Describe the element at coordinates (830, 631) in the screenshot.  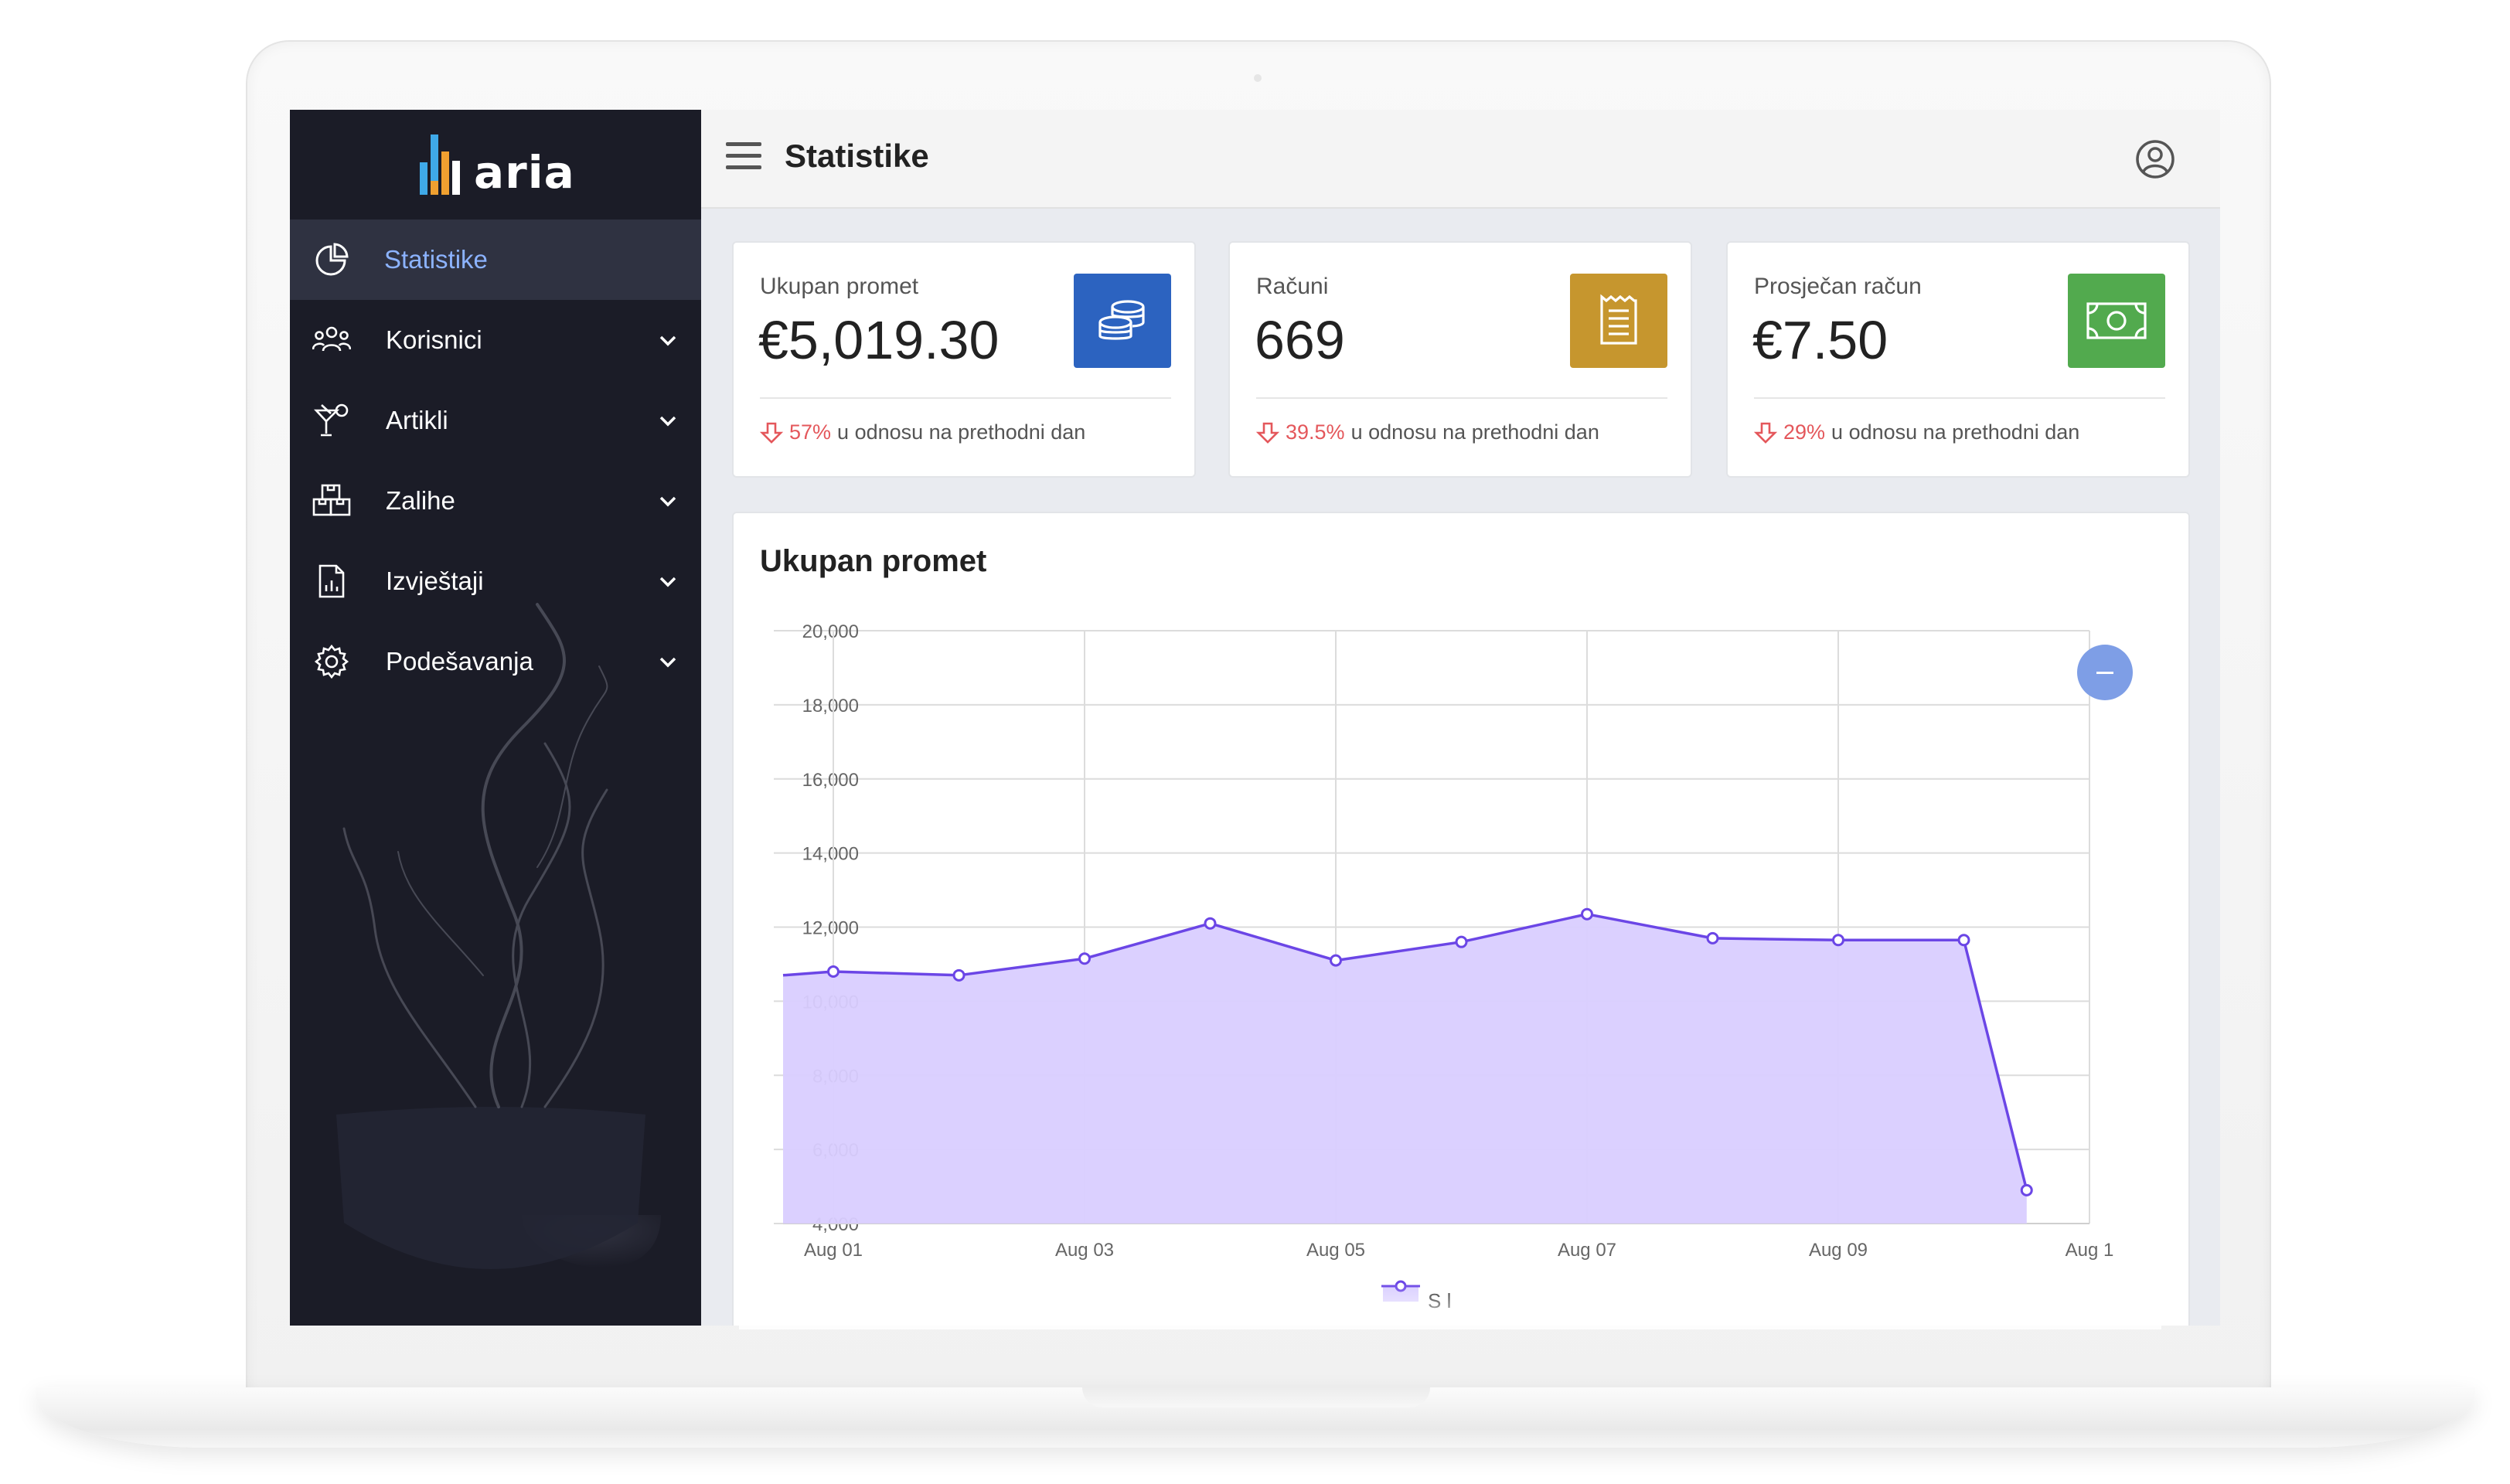
I see `y-tick-label: 20,000` at that location.